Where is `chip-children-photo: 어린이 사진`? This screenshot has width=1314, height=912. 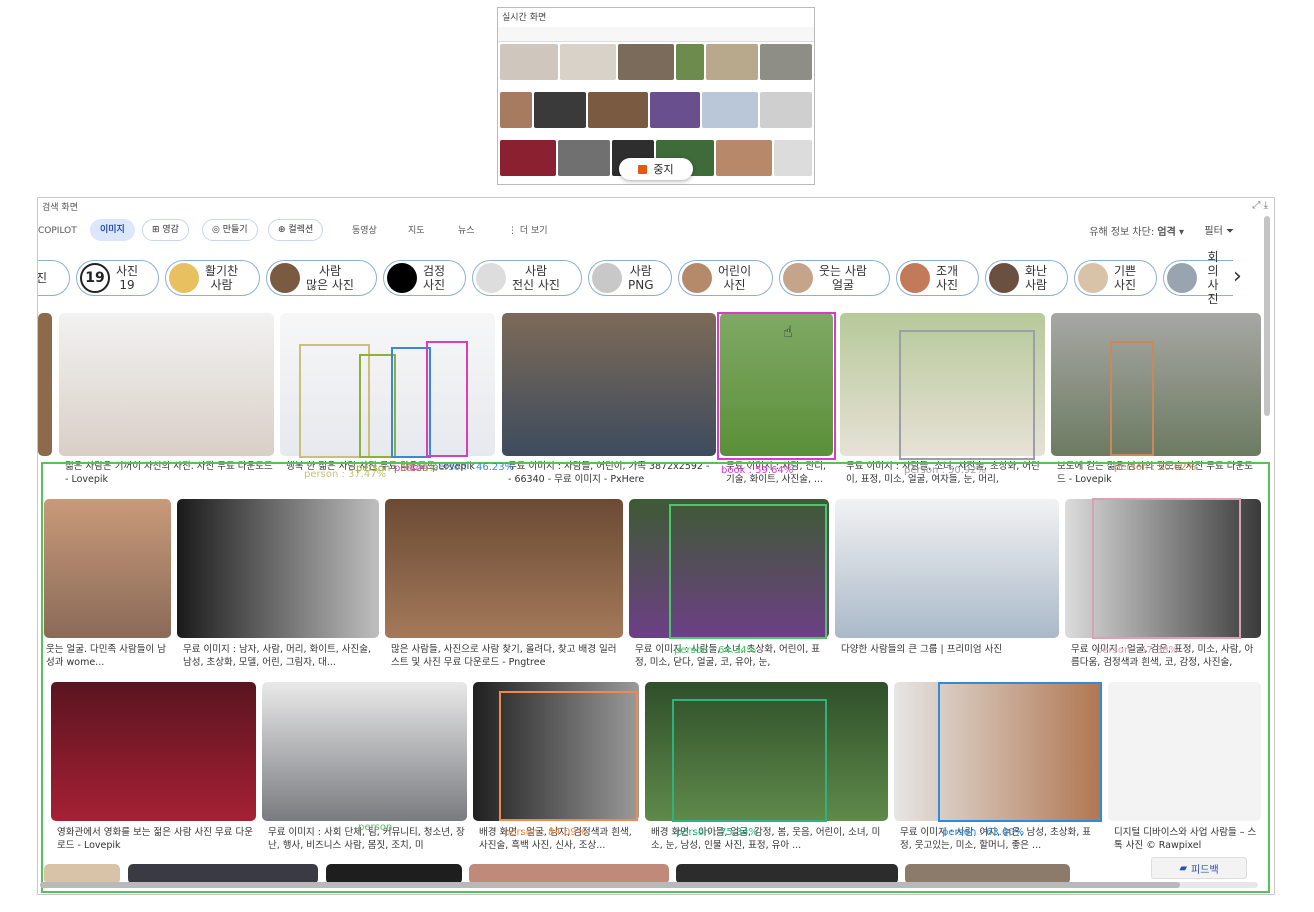
chip-children-photo: 어린이 사진 is located at coordinates (725, 278).